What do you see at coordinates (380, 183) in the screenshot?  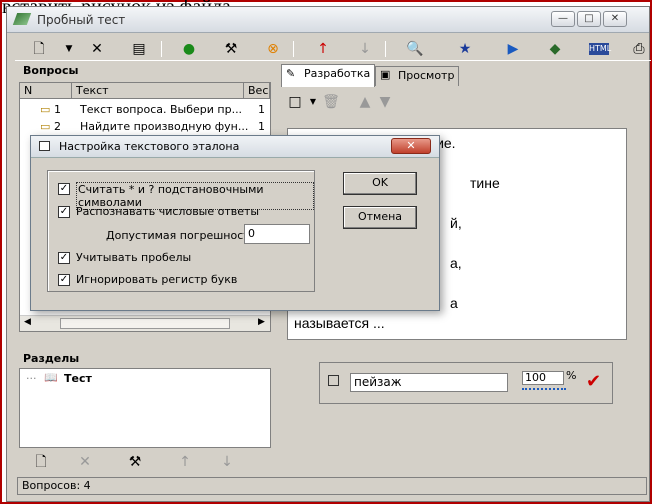 I see `ok-button: OK` at bounding box center [380, 183].